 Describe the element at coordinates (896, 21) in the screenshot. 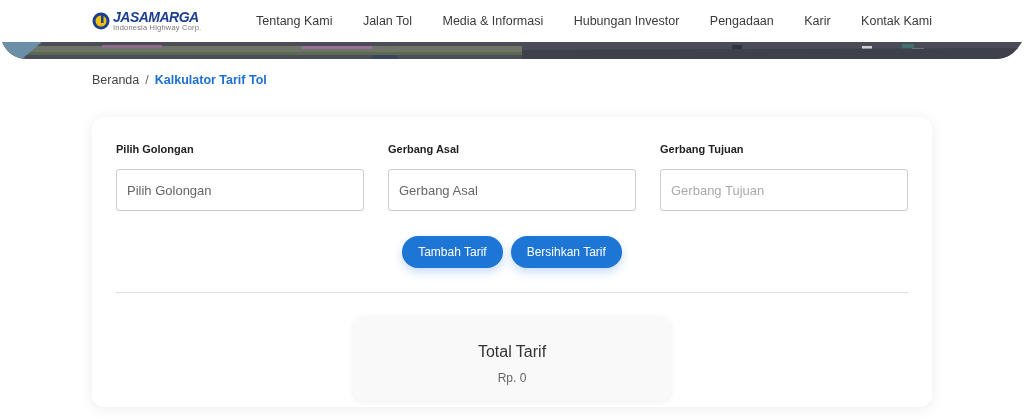

I see `nav-link: Kontak Kami` at that location.